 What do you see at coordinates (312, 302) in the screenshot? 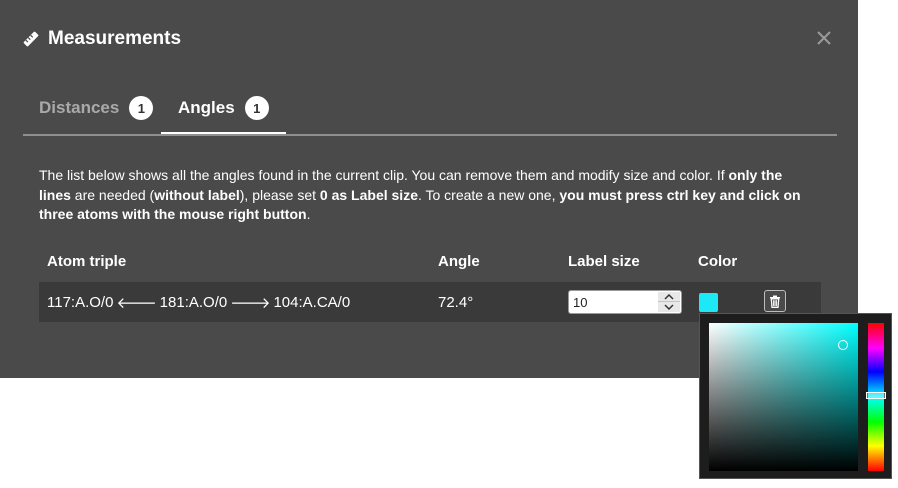
I see `atom-3: 104:A.CA/0` at bounding box center [312, 302].